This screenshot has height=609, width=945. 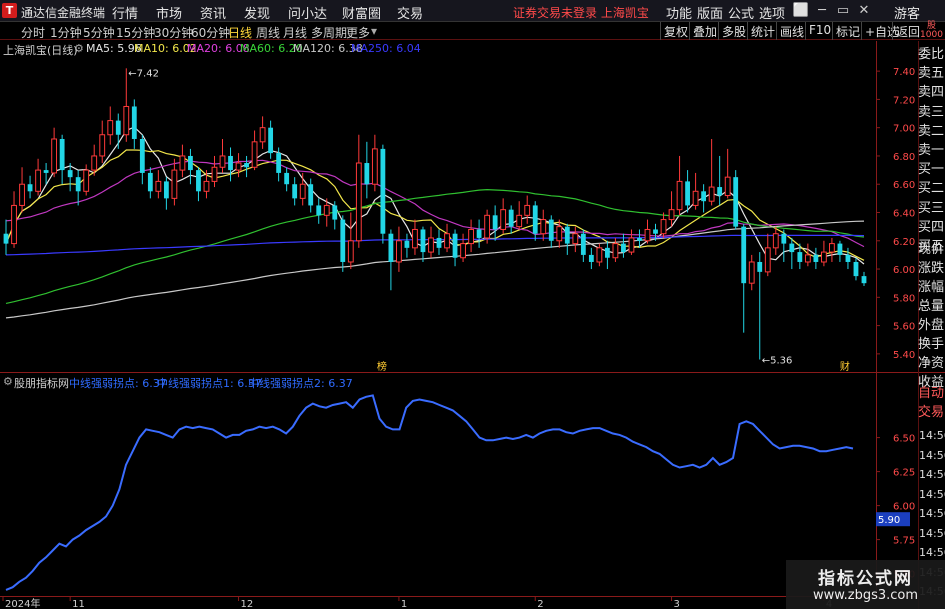 What do you see at coordinates (904, 541) in the screenshot?
I see `sub-tick-label: 5.75` at bounding box center [904, 541].